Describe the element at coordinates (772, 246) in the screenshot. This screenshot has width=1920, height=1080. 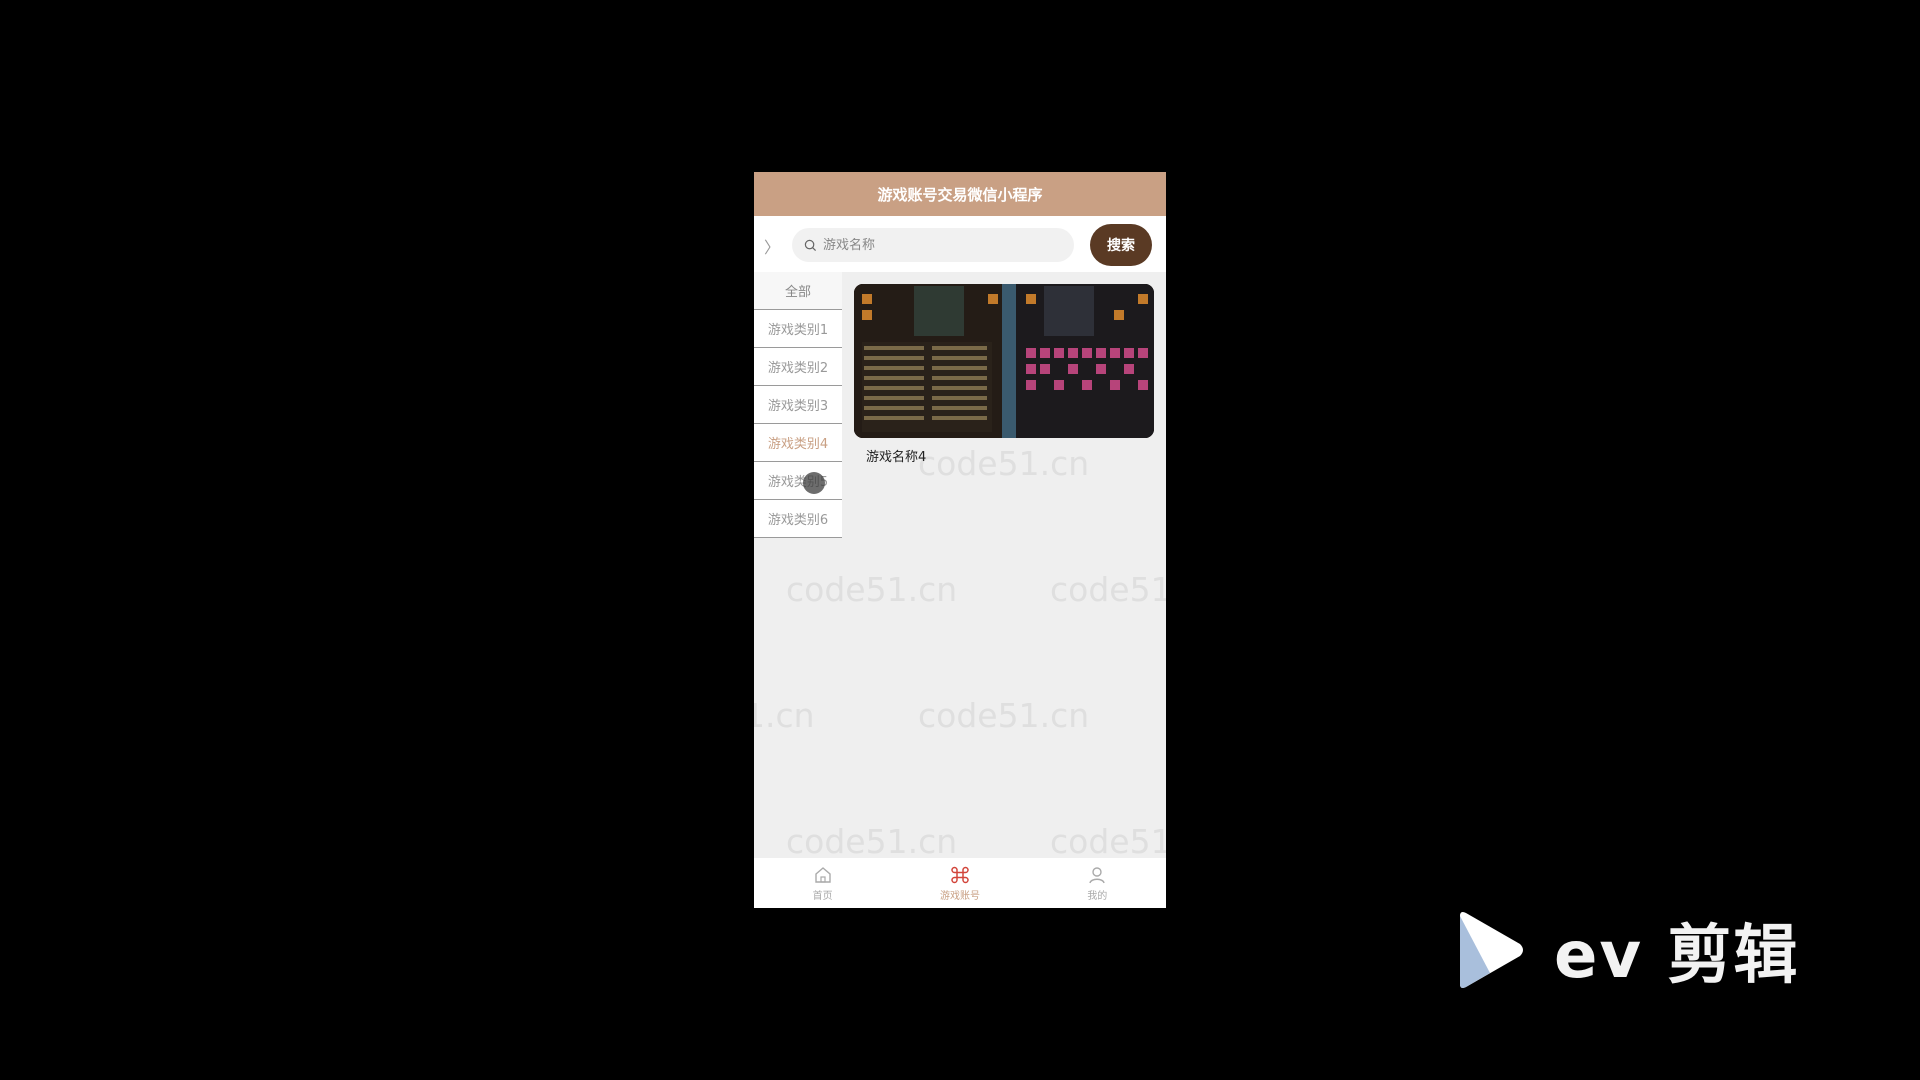
I see `chevron-right-icon: 〉` at that location.